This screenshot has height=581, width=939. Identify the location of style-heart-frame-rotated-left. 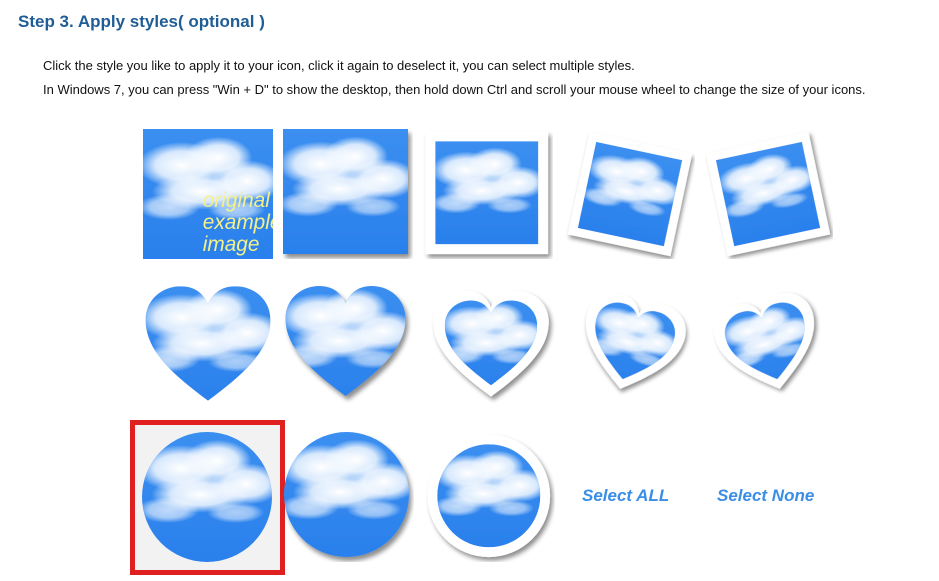
(631, 346).